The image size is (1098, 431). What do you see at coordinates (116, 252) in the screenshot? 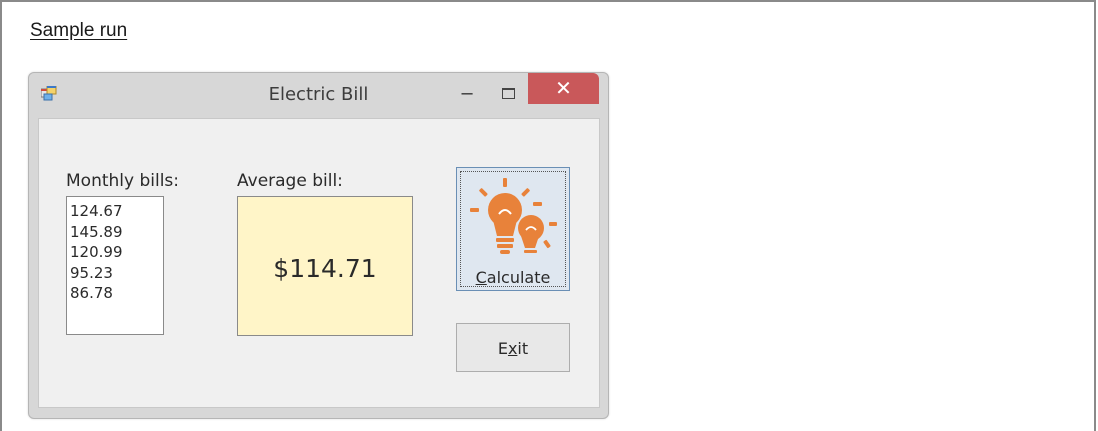
I see `list-item: 120.99` at bounding box center [116, 252].